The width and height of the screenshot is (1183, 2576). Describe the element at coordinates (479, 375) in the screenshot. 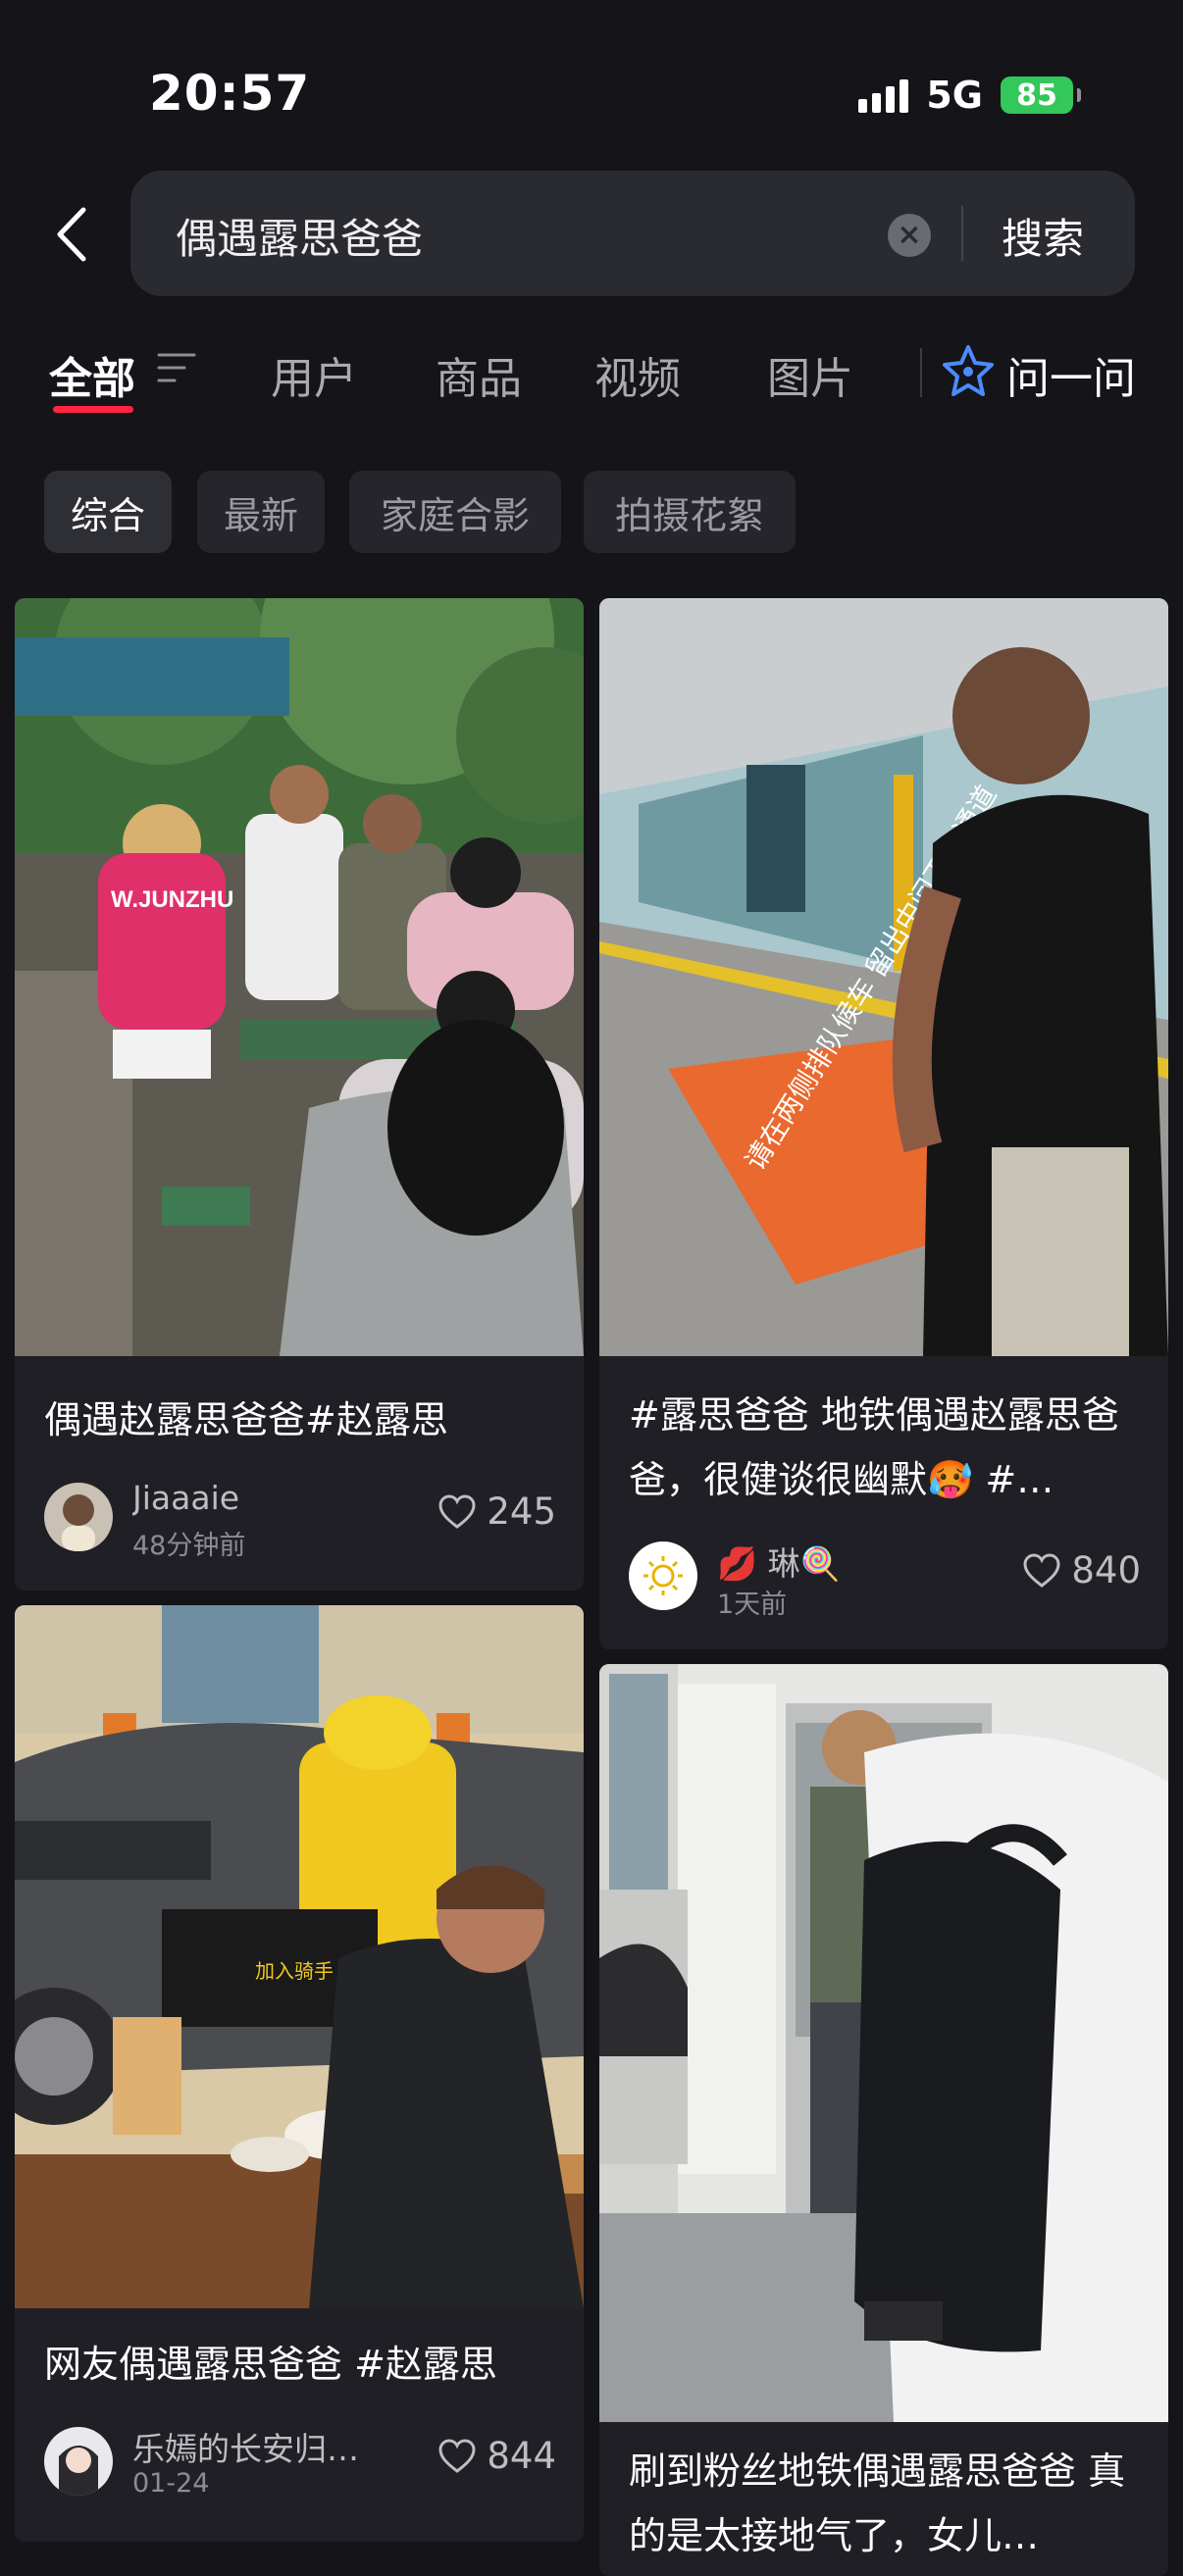

I see `tab-products: 商品` at that location.